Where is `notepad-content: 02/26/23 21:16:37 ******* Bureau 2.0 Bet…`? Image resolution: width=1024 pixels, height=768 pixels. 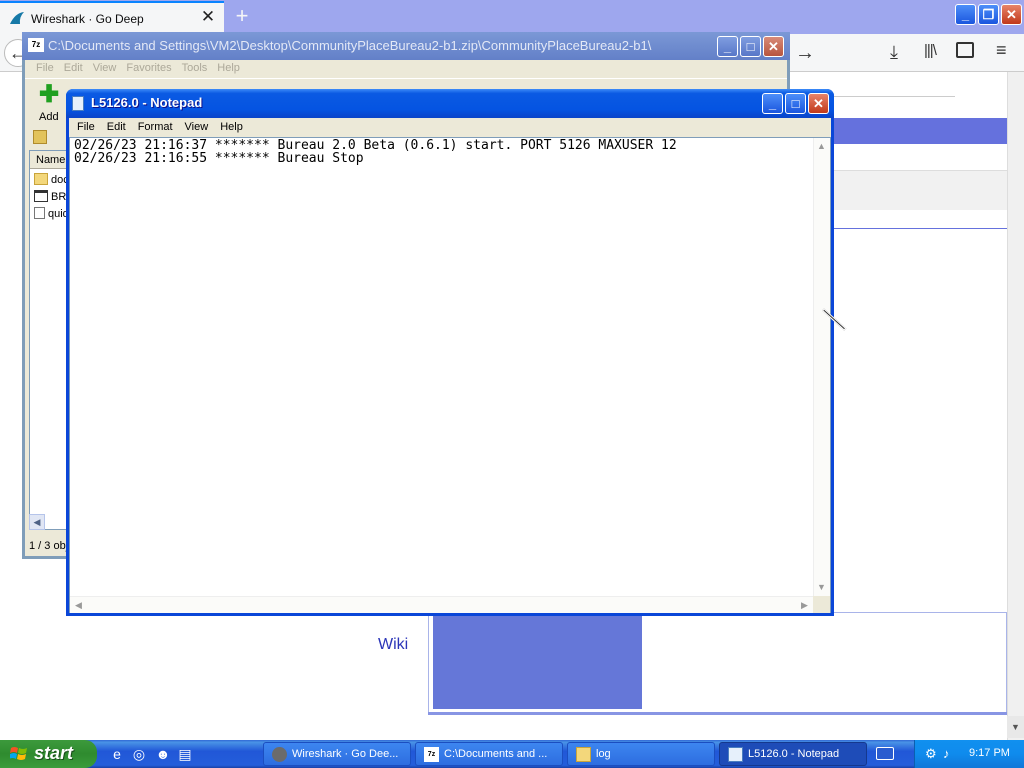
notepad-content: 02/26/23 21:16:37 ******* Bureau 2.0 Bet… is located at coordinates (375, 152).